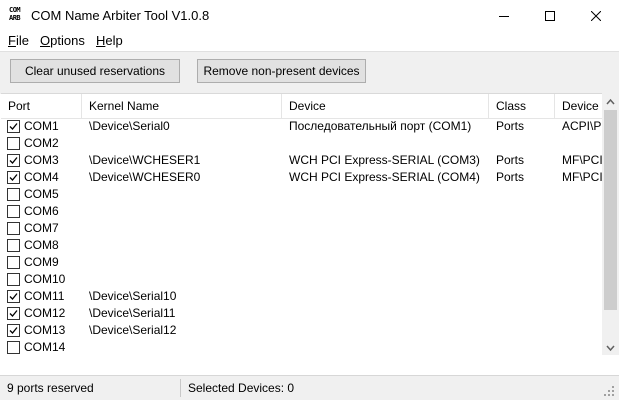 This screenshot has height=401, width=619. Describe the element at coordinates (385, 106) in the screenshot. I see `column-header-device: Device` at that location.